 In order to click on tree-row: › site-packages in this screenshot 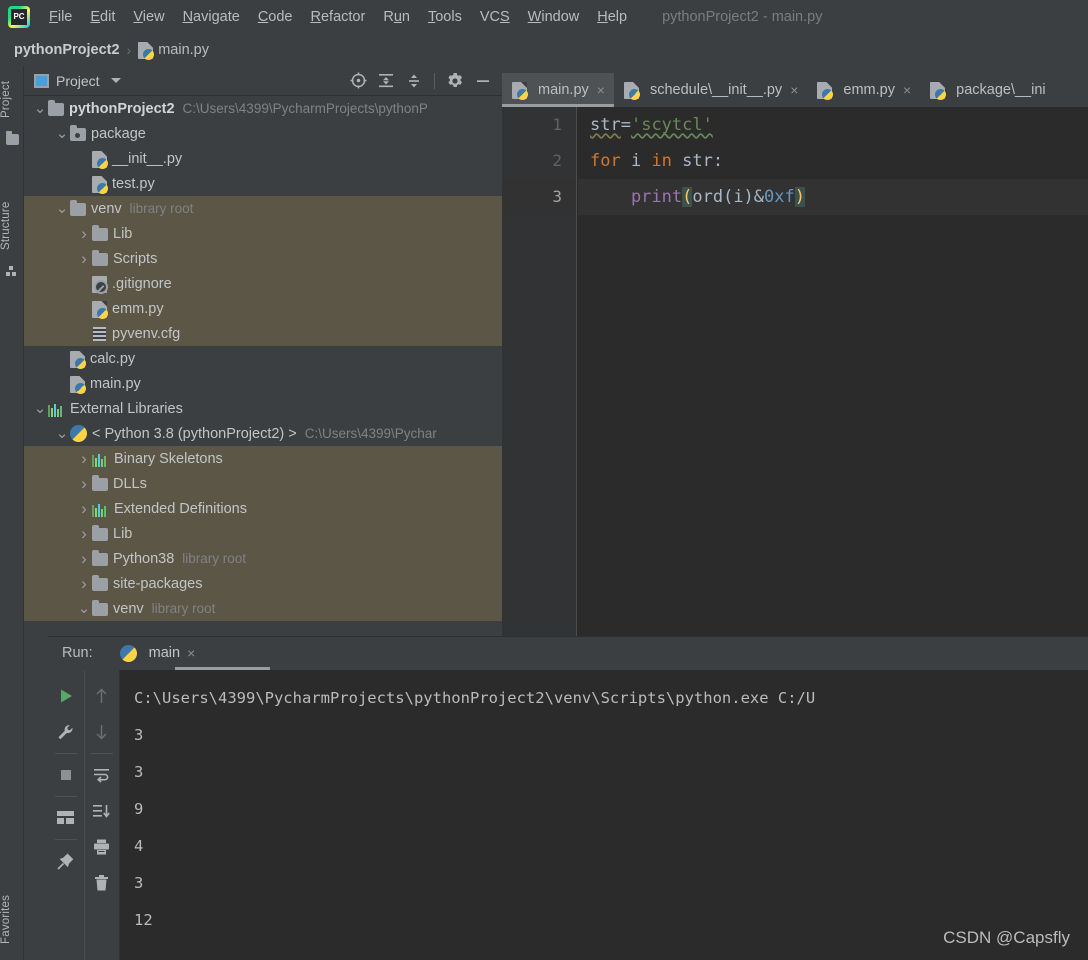, I will do `click(263, 583)`.